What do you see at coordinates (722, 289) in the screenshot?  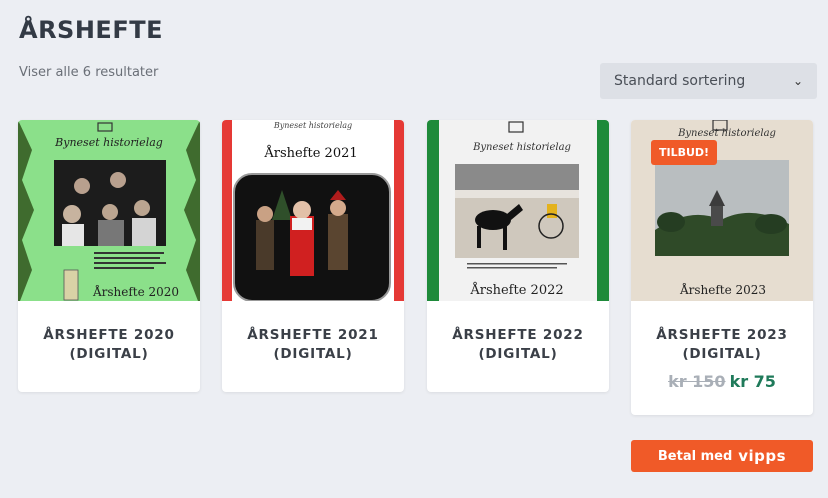 I see `cover-title: Årshefte 2023` at bounding box center [722, 289].